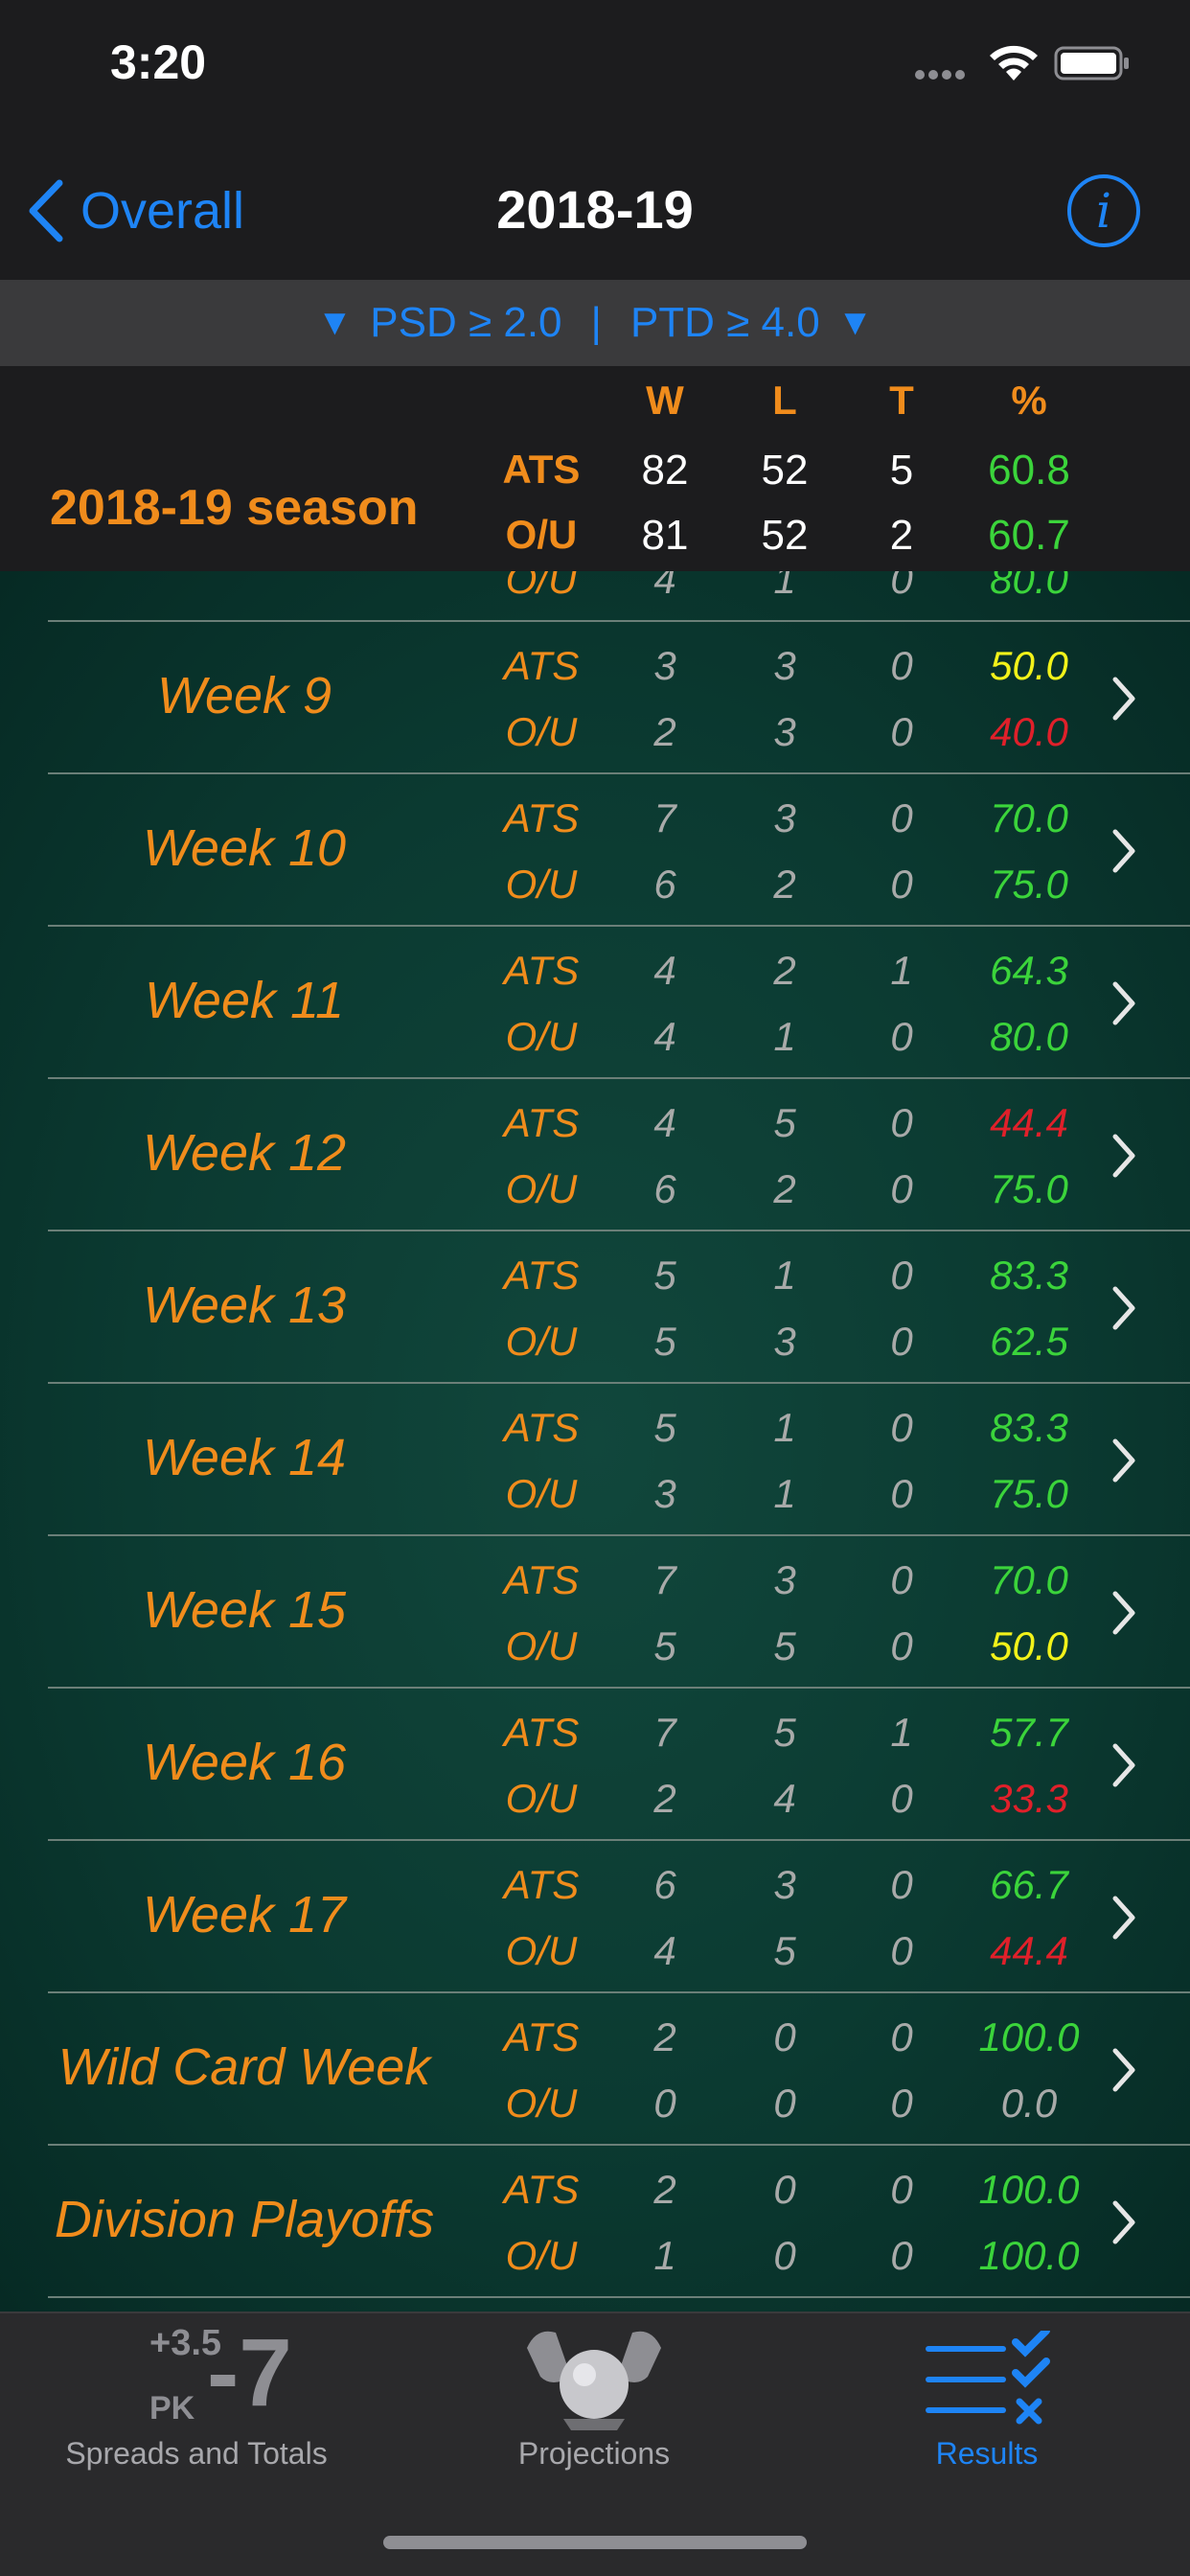 Image resolution: width=1190 pixels, height=2576 pixels. I want to click on navigation-bar: 2018-19 Overall i, so click(595, 207).